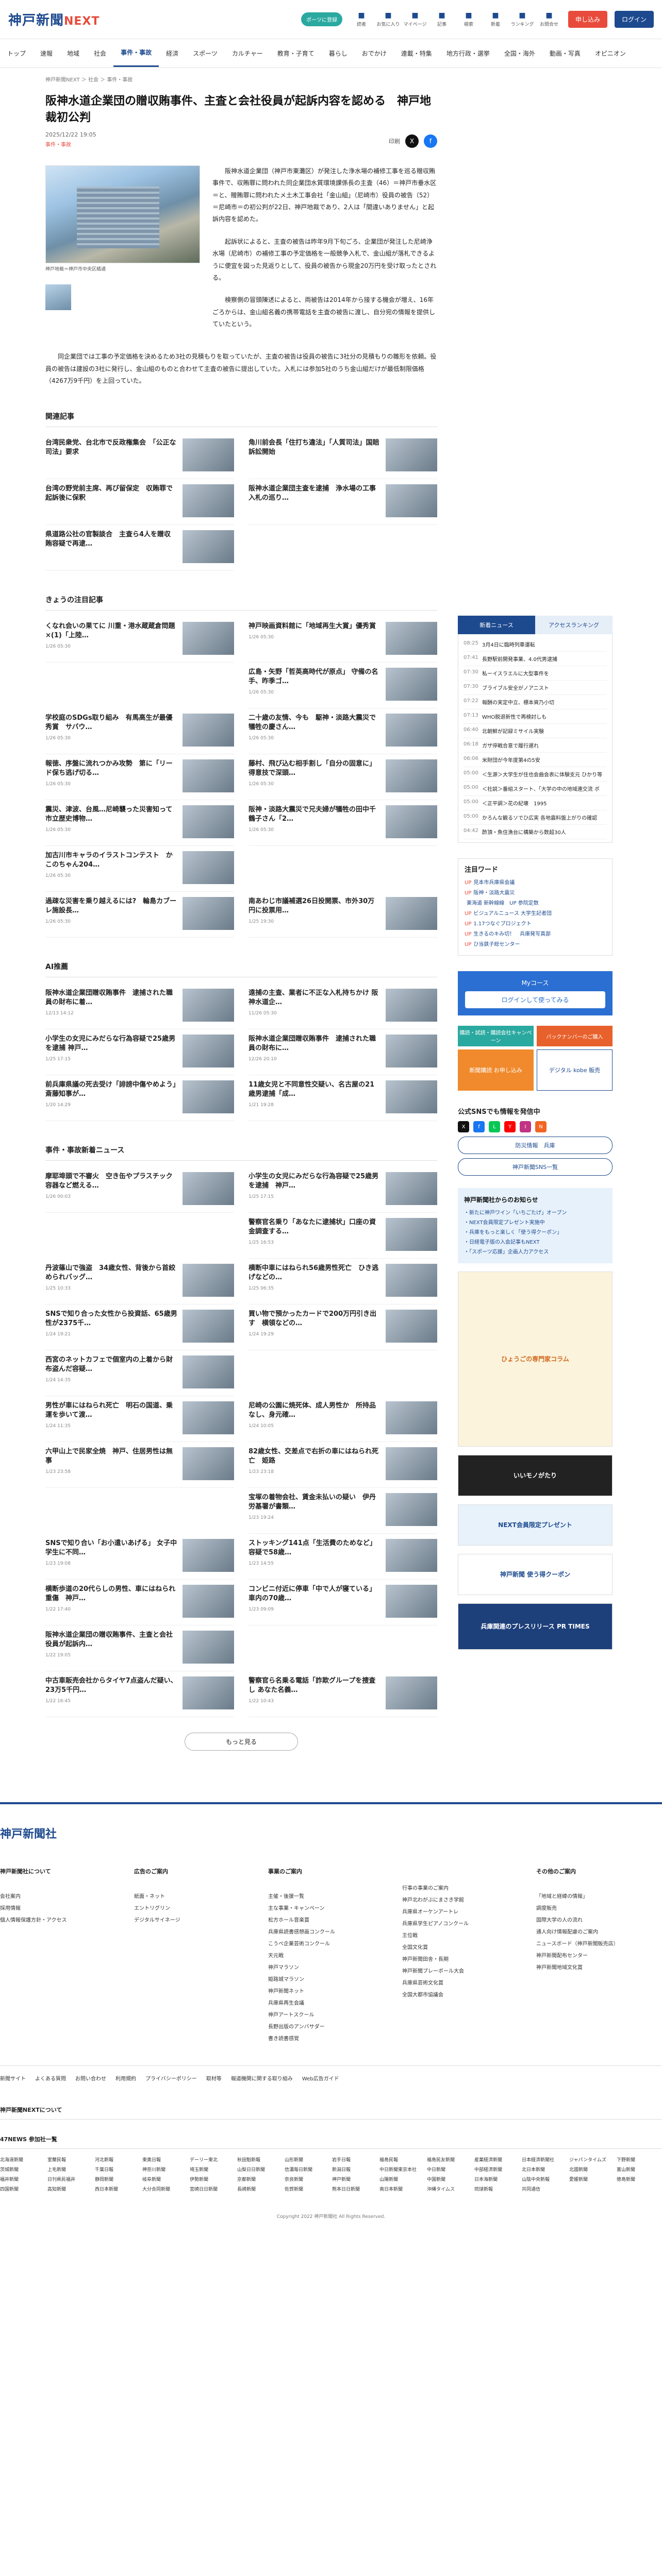 The width and height of the screenshot is (662, 2576). I want to click on info-item: ・新たに神戸ワイン「いちごたげ」オープン, so click(535, 1213).